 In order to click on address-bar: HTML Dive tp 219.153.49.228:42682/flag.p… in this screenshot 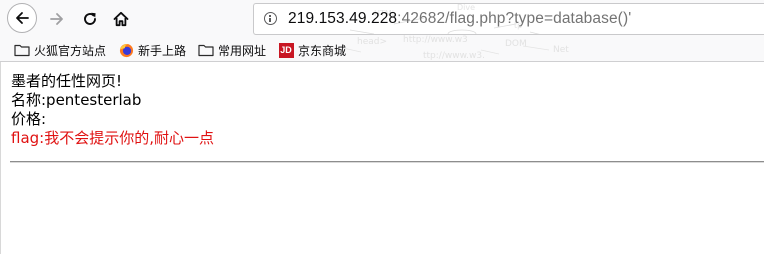, I will do `click(508, 19)`.